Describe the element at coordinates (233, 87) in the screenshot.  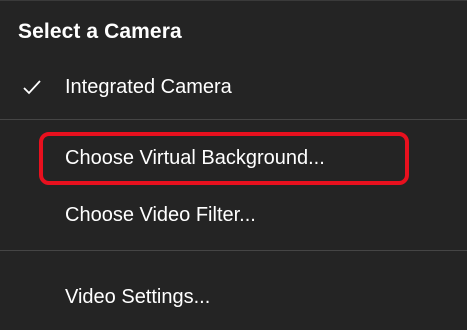
I see `menu-item-integrated-camera: Integrated Camera` at that location.